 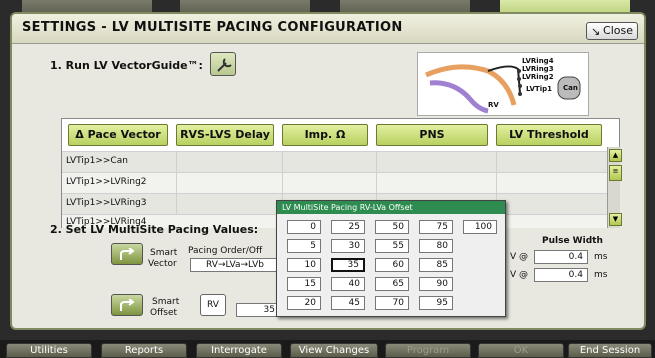 What do you see at coordinates (304, 284) in the screenshot?
I see `offset-option: 15` at bounding box center [304, 284].